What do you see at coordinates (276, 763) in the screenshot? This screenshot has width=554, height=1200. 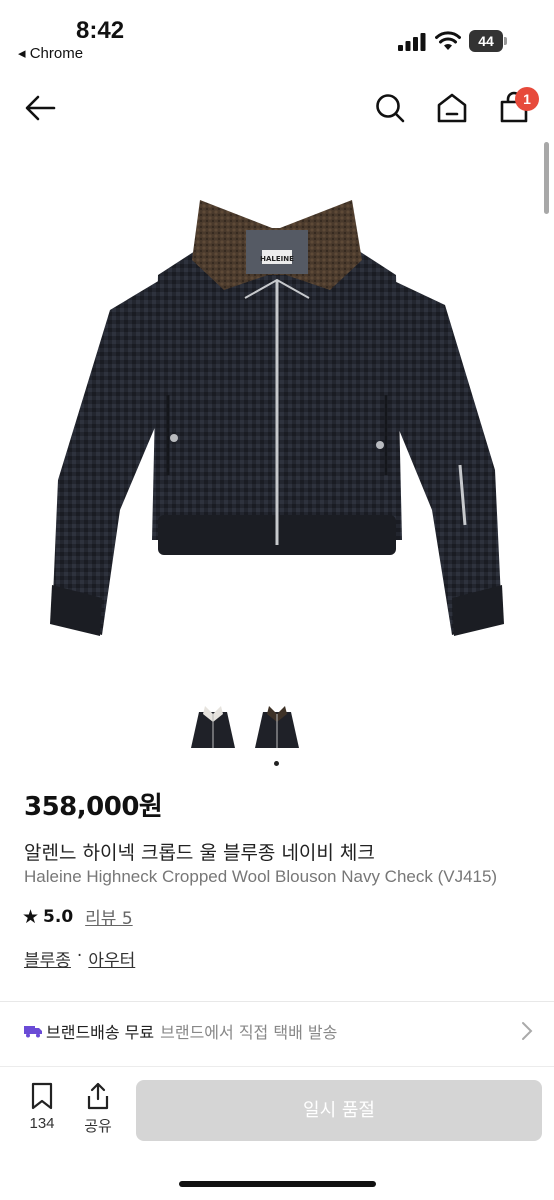 I see `carousel-indicator-dot` at bounding box center [276, 763].